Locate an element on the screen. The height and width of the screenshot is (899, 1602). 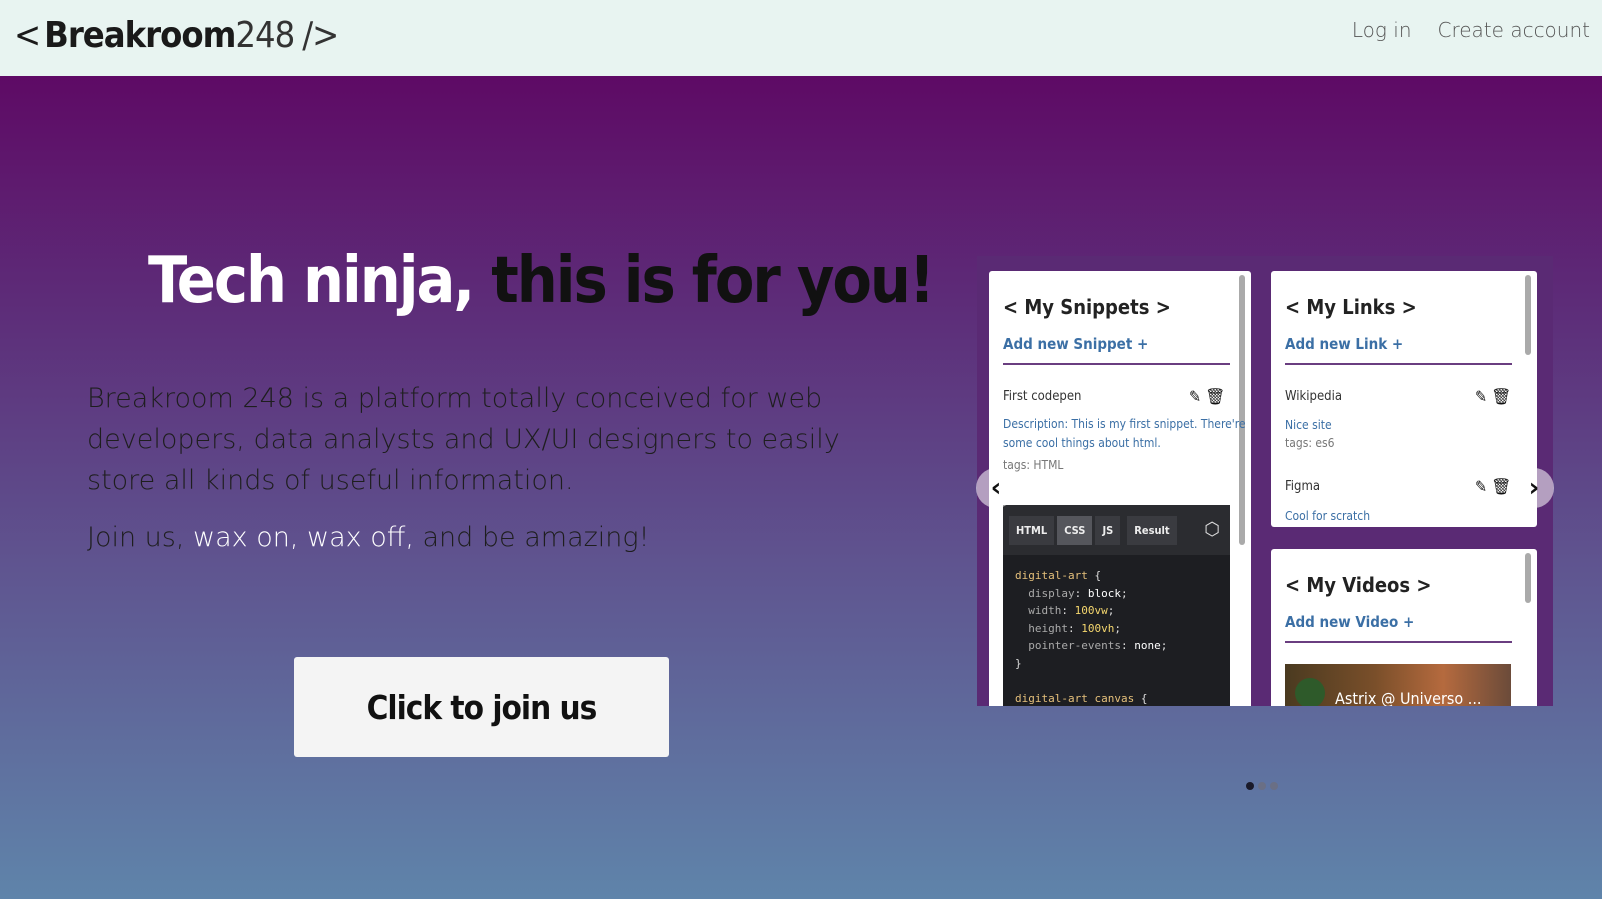
tab-html: HTML is located at coordinates (1032, 530).